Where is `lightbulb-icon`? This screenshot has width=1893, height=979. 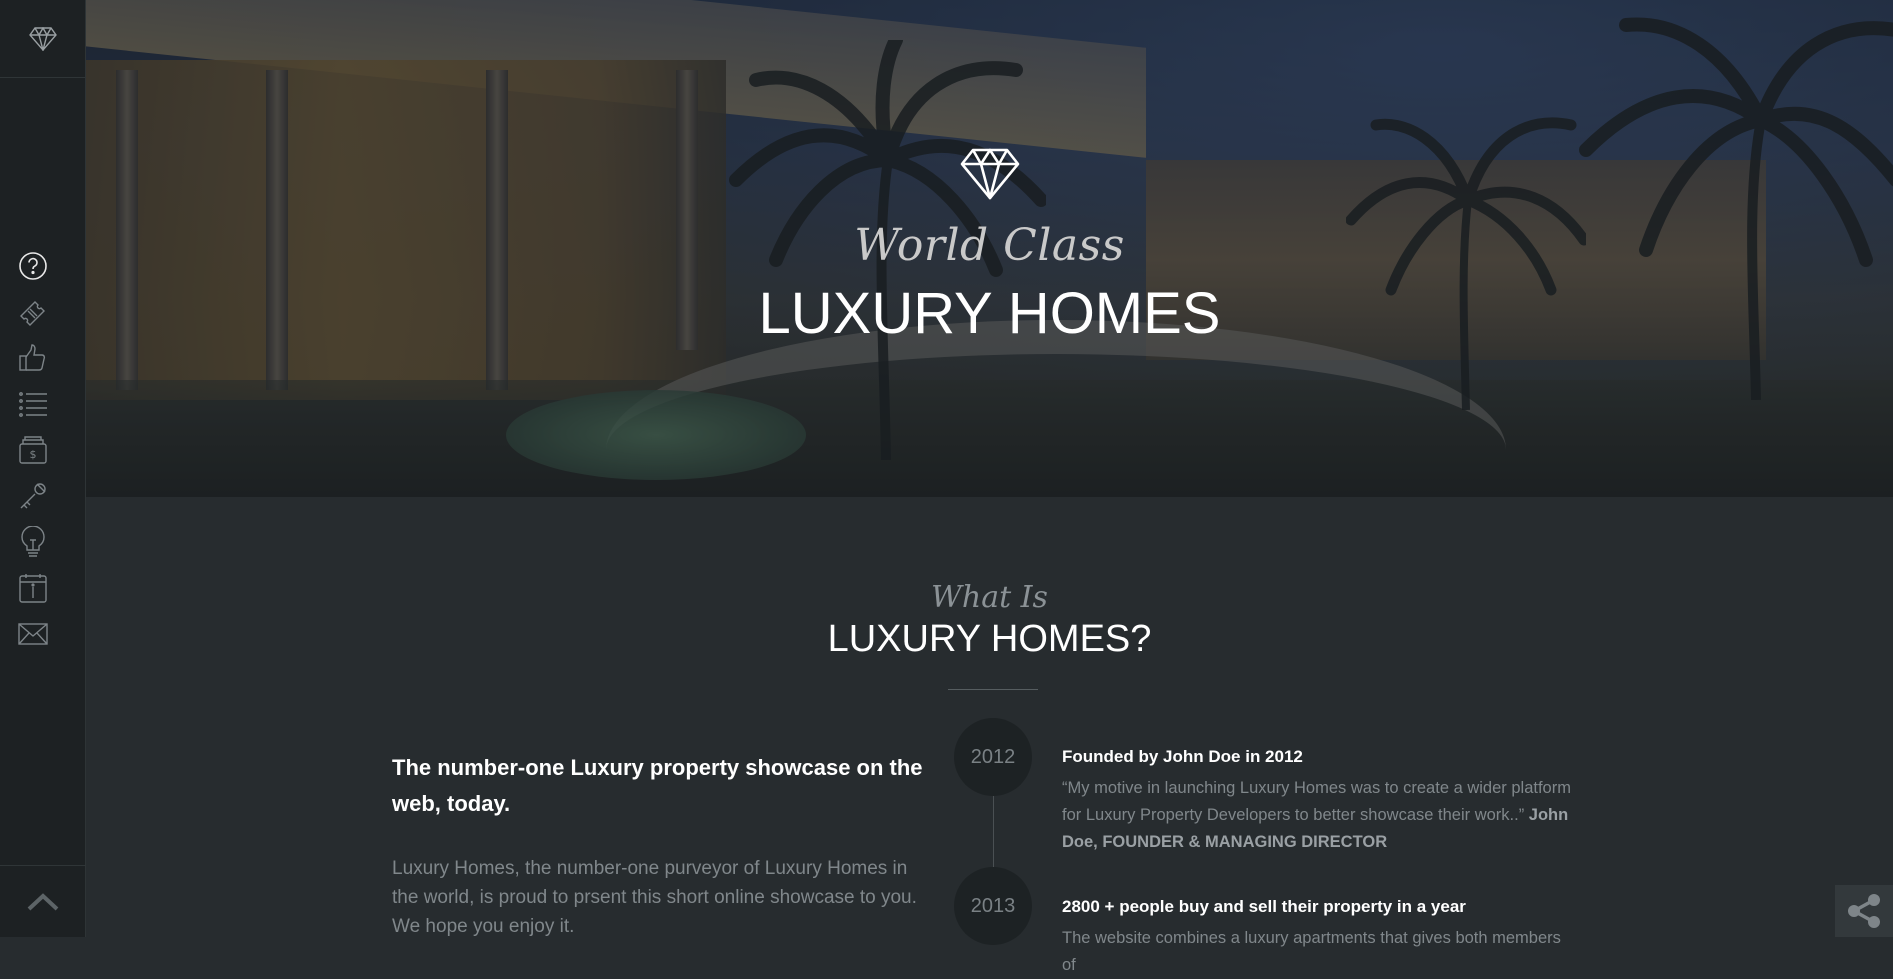 lightbulb-icon is located at coordinates (33, 542).